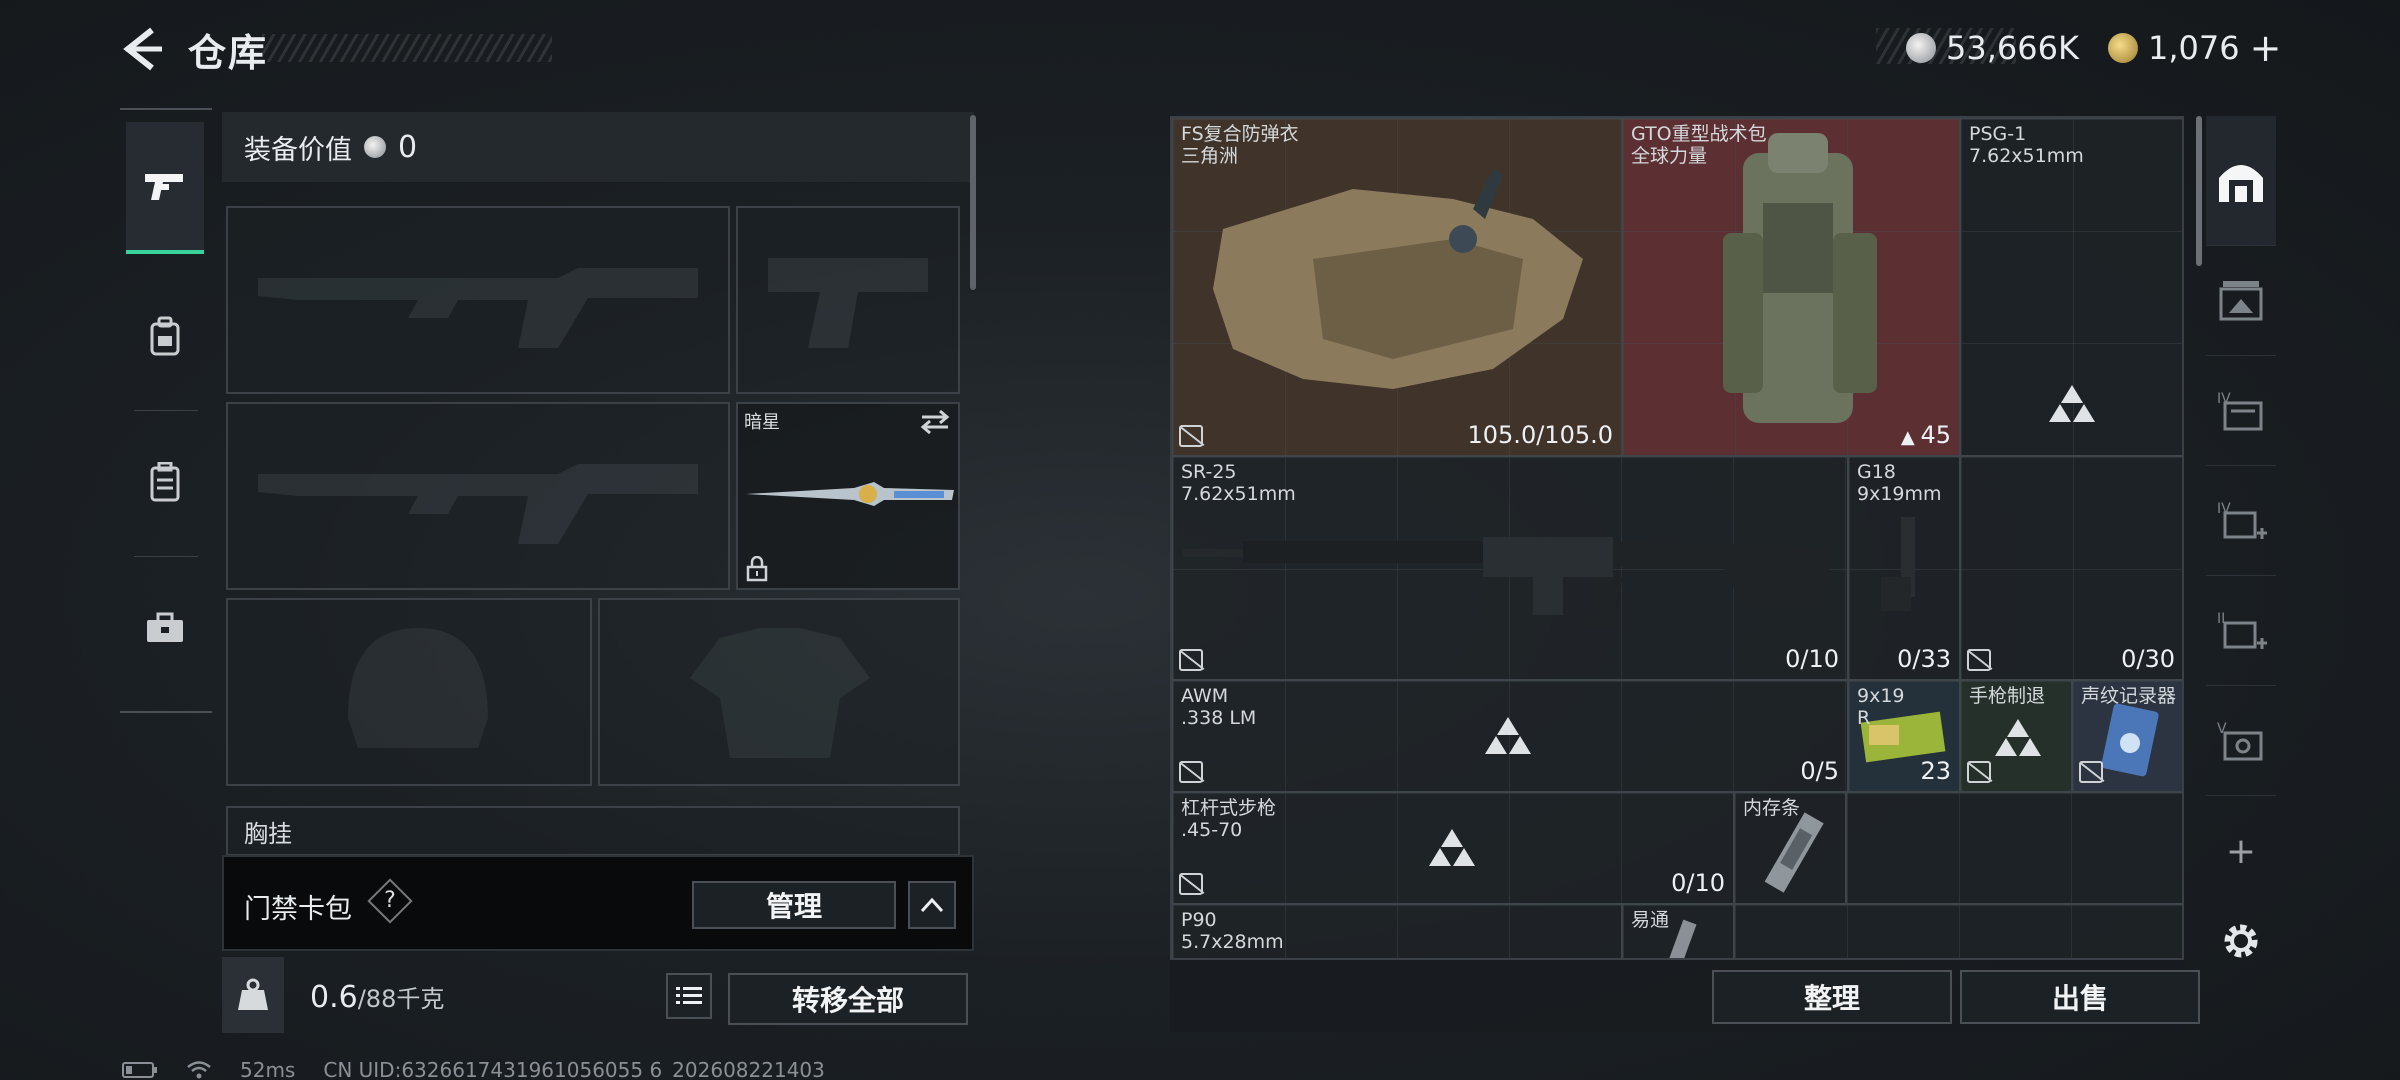 The width and height of the screenshot is (2400, 1080). Describe the element at coordinates (598, 903) in the screenshot. I see `access-card-bar: 门禁卡包 ? 管理` at that location.